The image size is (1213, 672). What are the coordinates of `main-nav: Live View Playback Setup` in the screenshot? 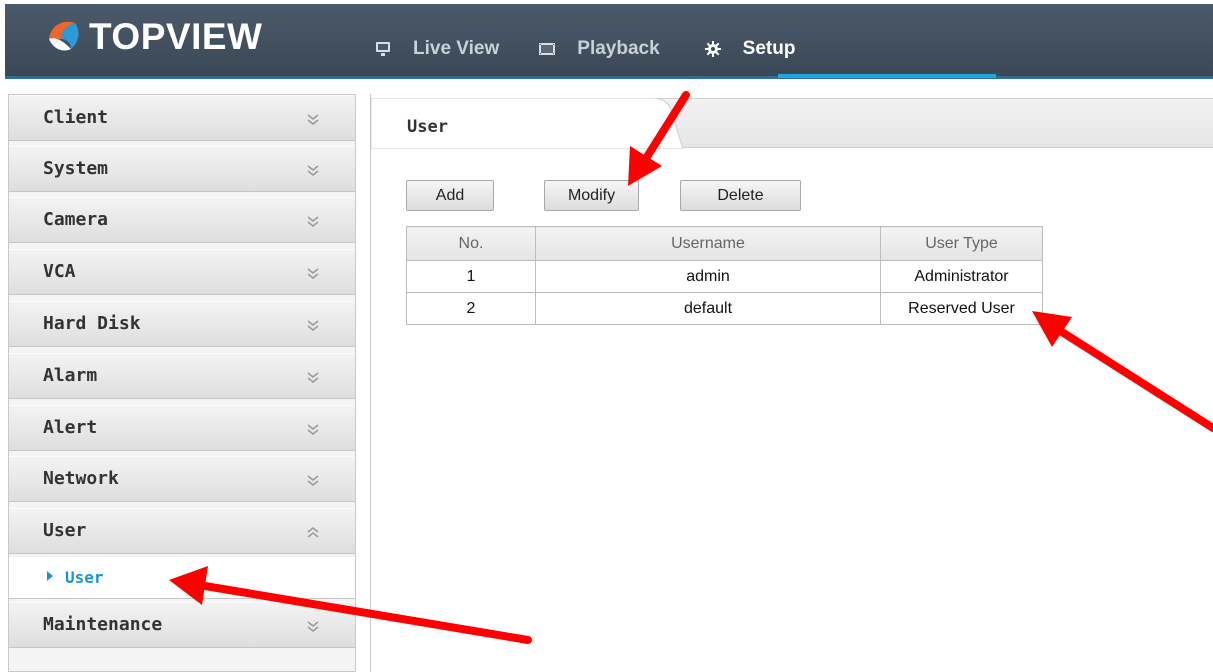 It's located at (585, 49).